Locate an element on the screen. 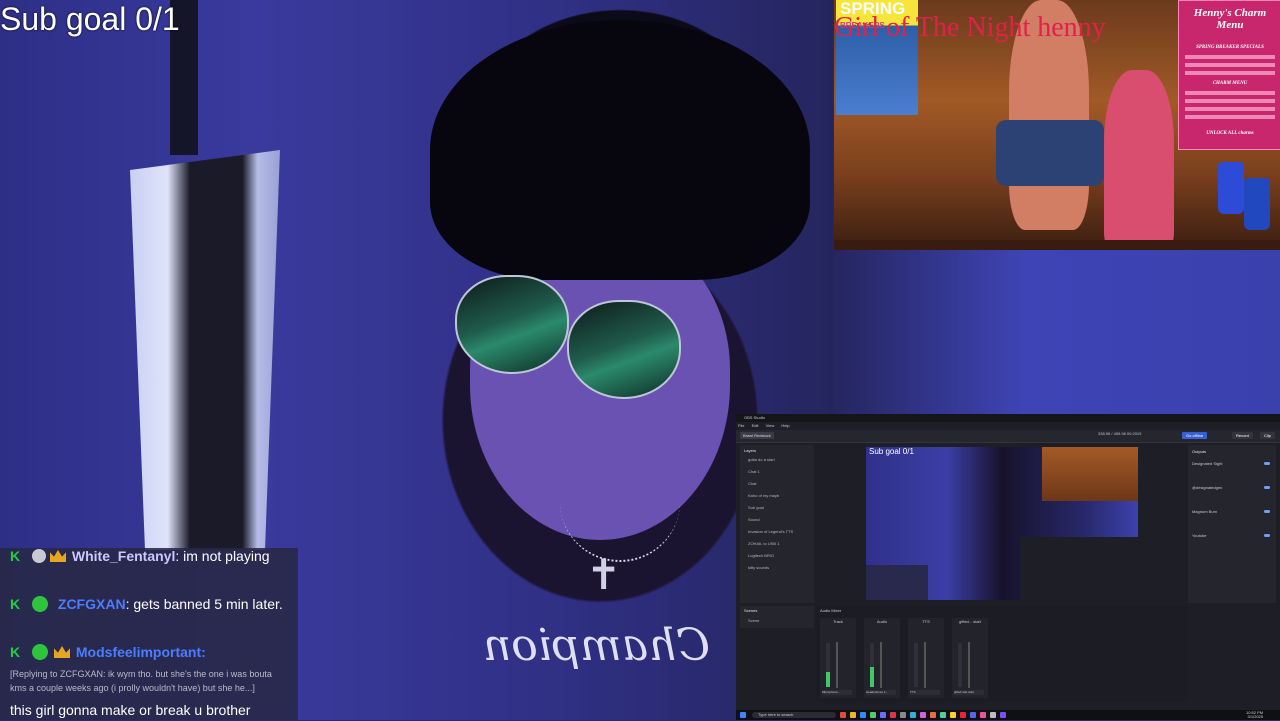 Image resolution: width=1280 pixels, height=721 pixels. menu-help: Help is located at coordinates (785, 425).